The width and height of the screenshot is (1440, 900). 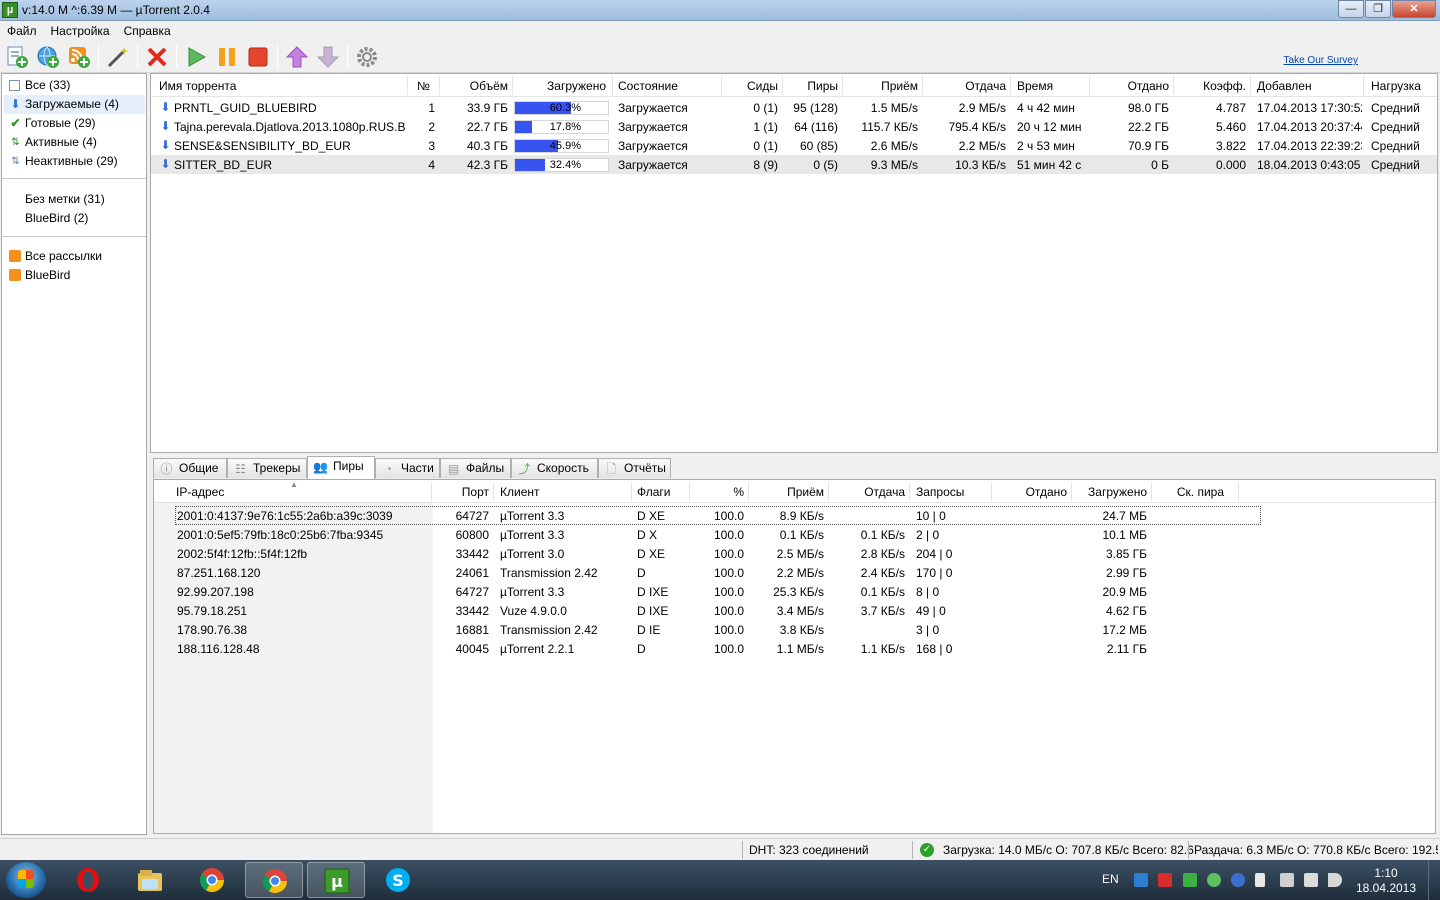 What do you see at coordinates (1414, 9) in the screenshot?
I see `close-button: ✕` at bounding box center [1414, 9].